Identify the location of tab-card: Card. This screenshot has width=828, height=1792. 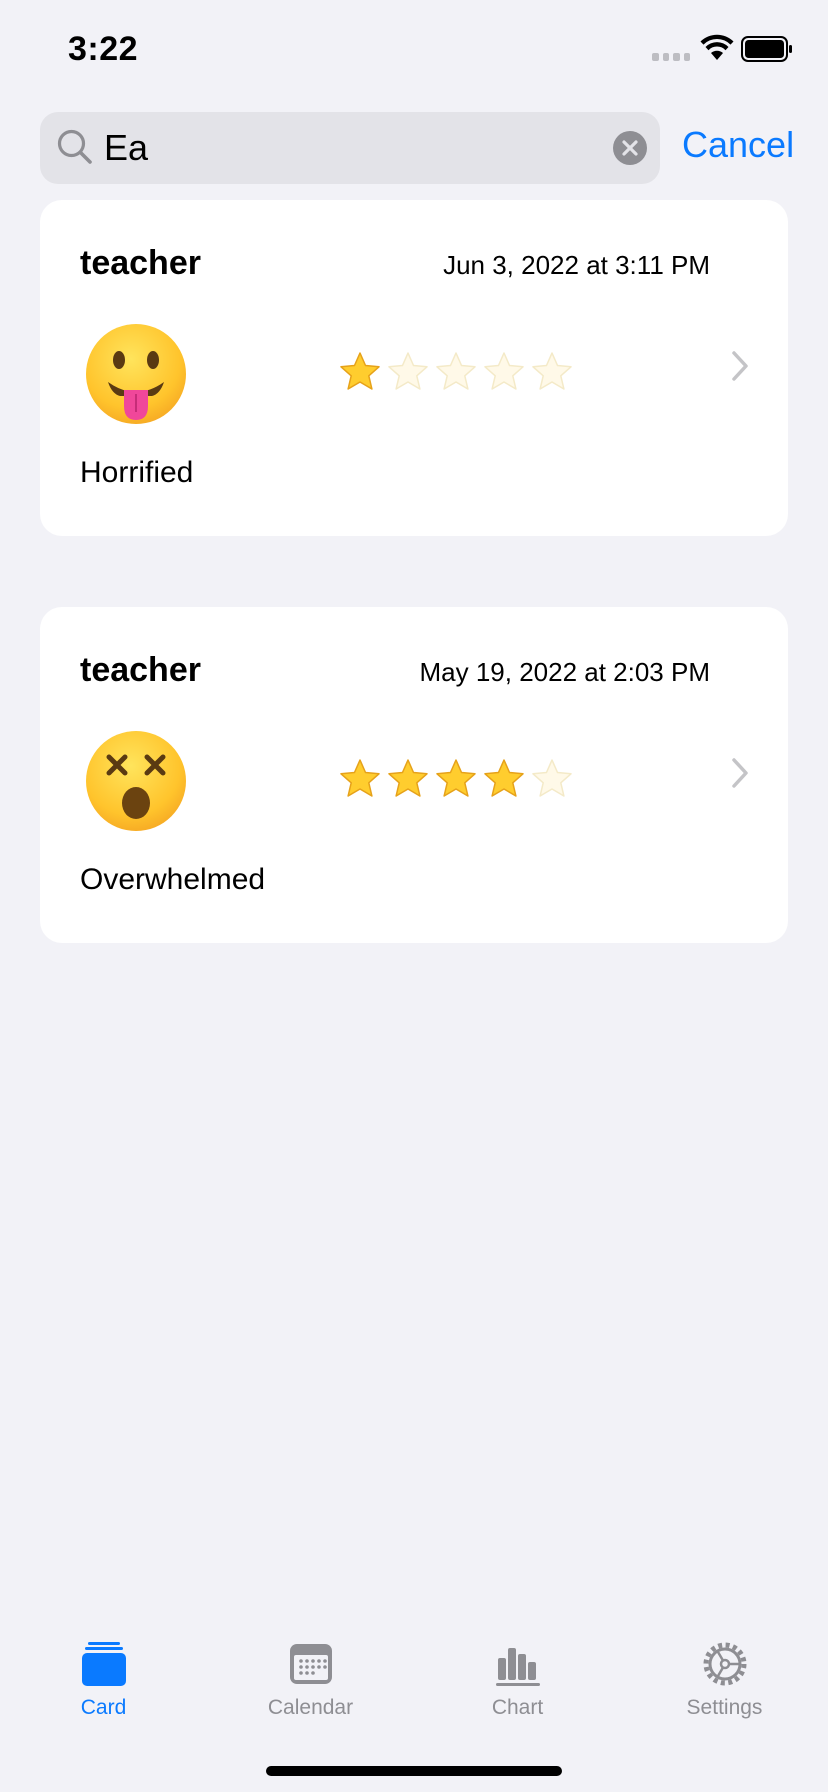
(103, 1675).